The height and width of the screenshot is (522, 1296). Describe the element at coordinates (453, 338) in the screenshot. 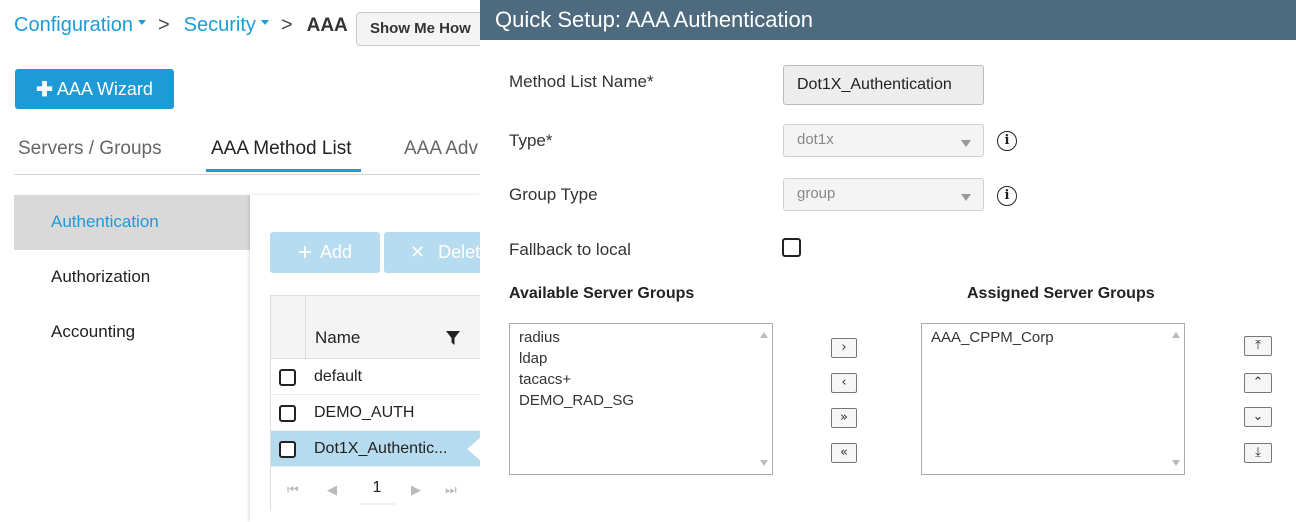

I see `filter-icon` at that location.